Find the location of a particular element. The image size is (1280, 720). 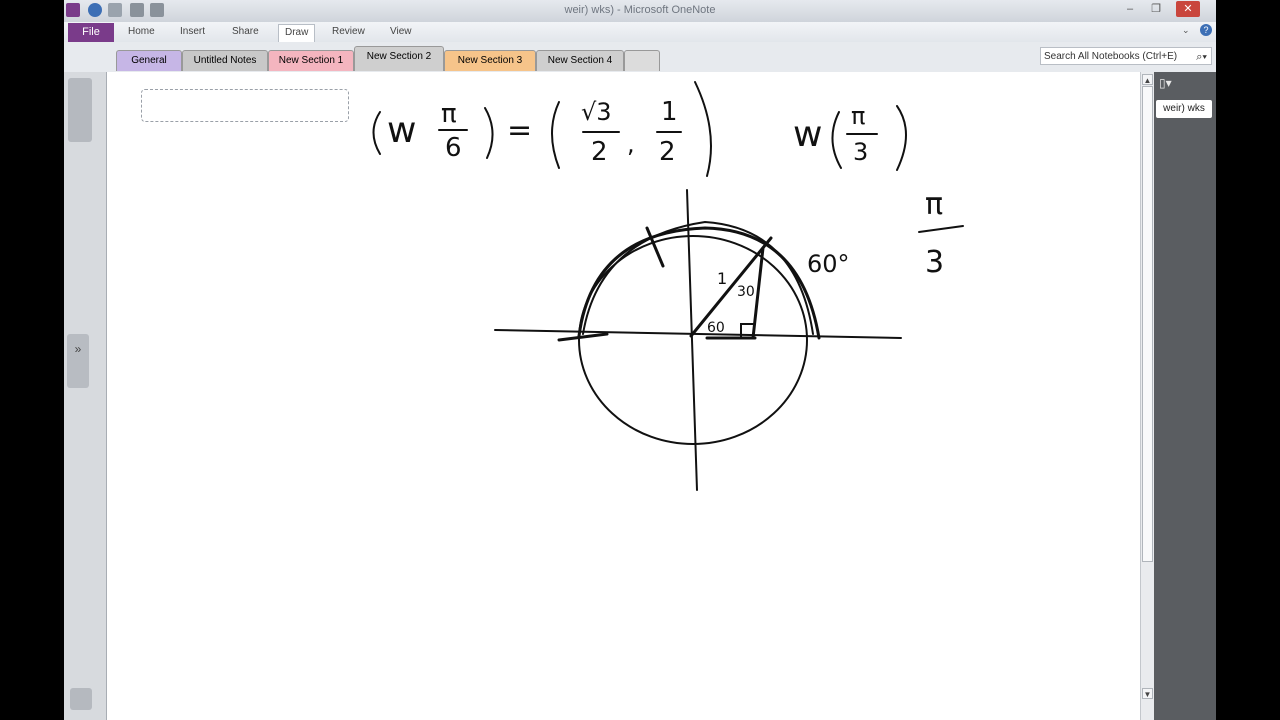

page-tab: weir) wks is located at coordinates (1184, 109).